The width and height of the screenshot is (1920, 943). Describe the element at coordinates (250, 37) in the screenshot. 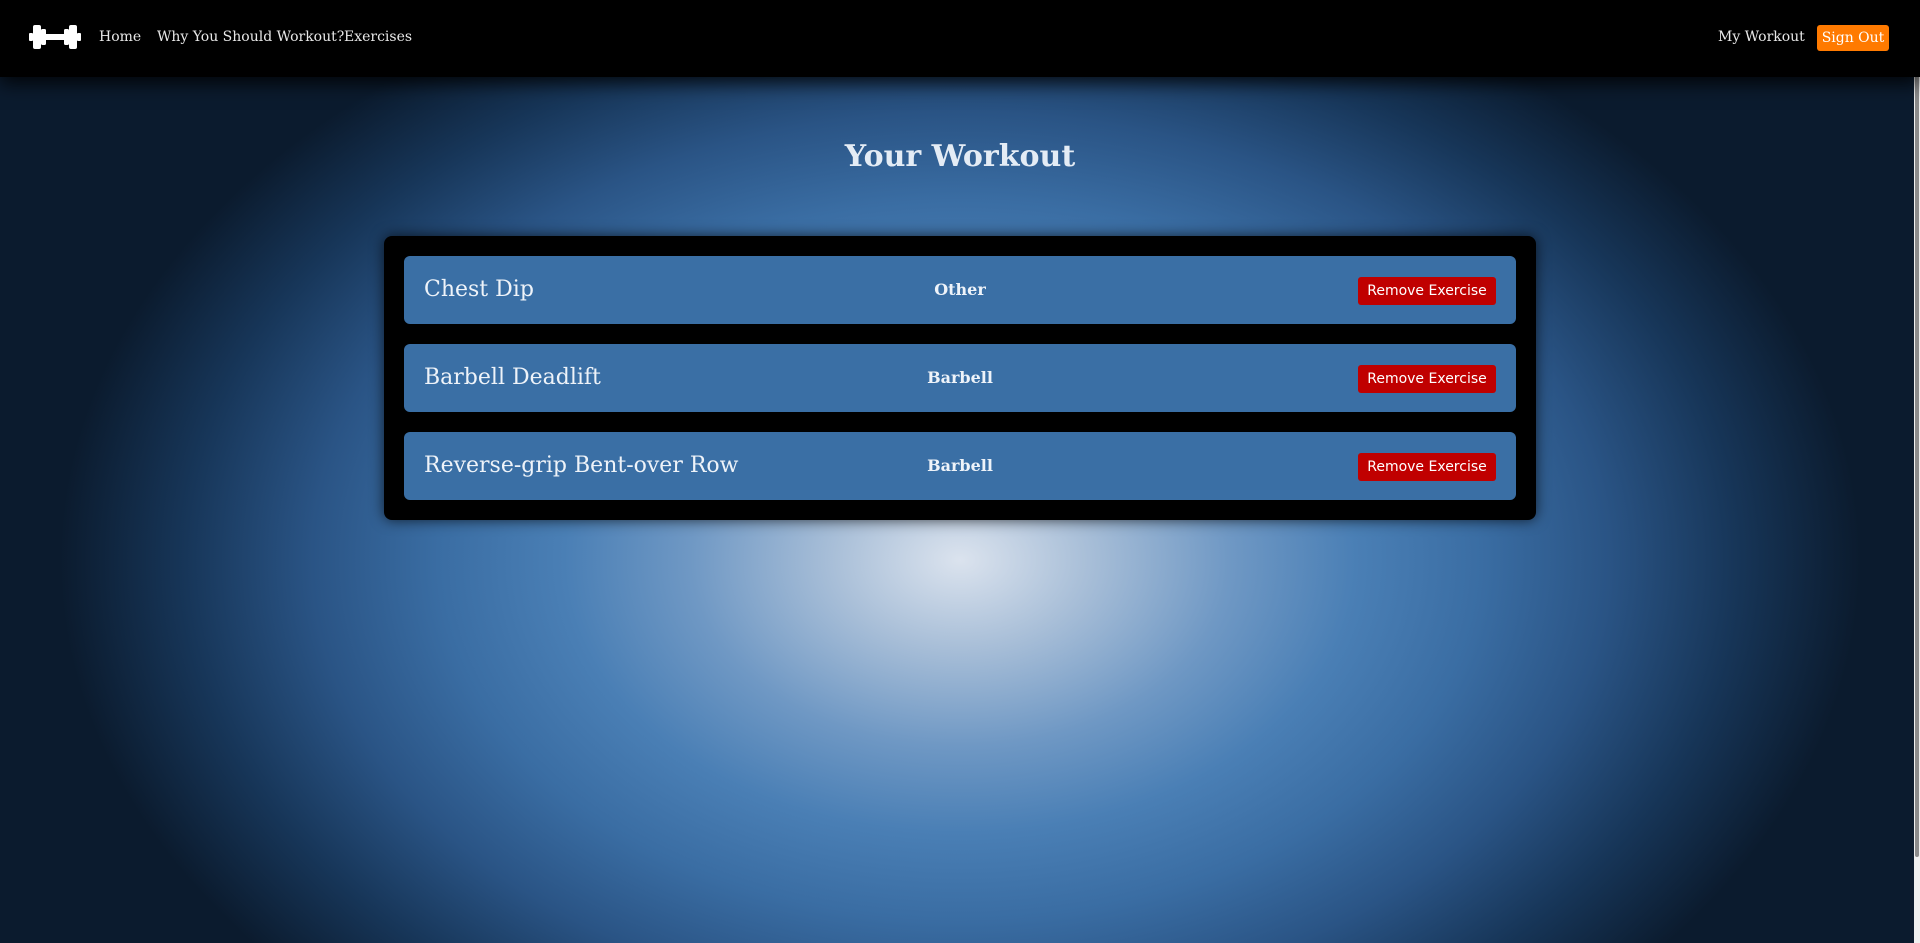

I see `nav-why-workout-link: Why You Should Workout?` at that location.